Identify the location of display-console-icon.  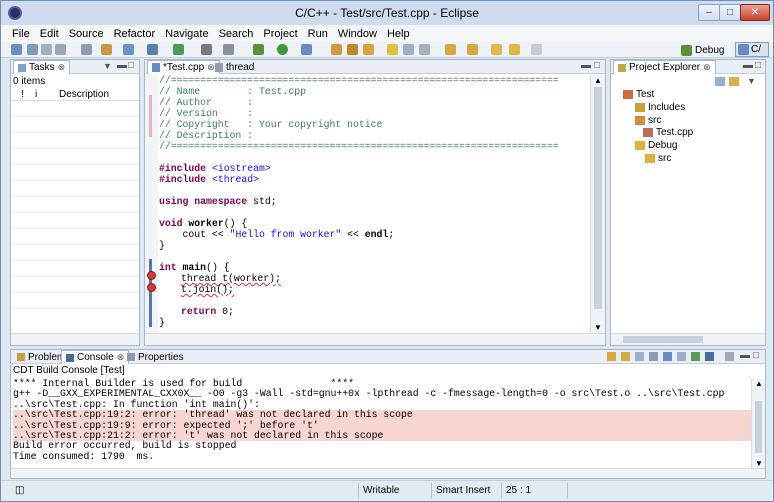
(681, 356).